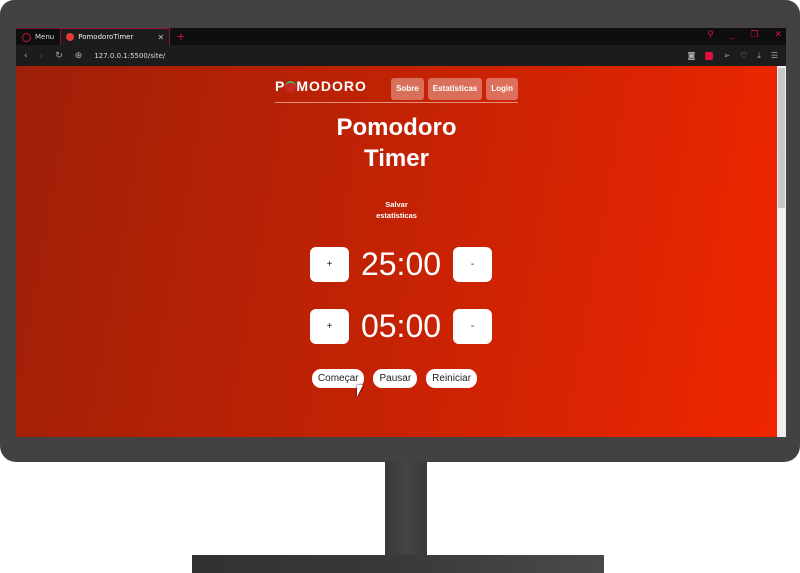 The image size is (800, 573). What do you see at coordinates (398, 564) in the screenshot?
I see `monitor-stand-base` at bounding box center [398, 564].